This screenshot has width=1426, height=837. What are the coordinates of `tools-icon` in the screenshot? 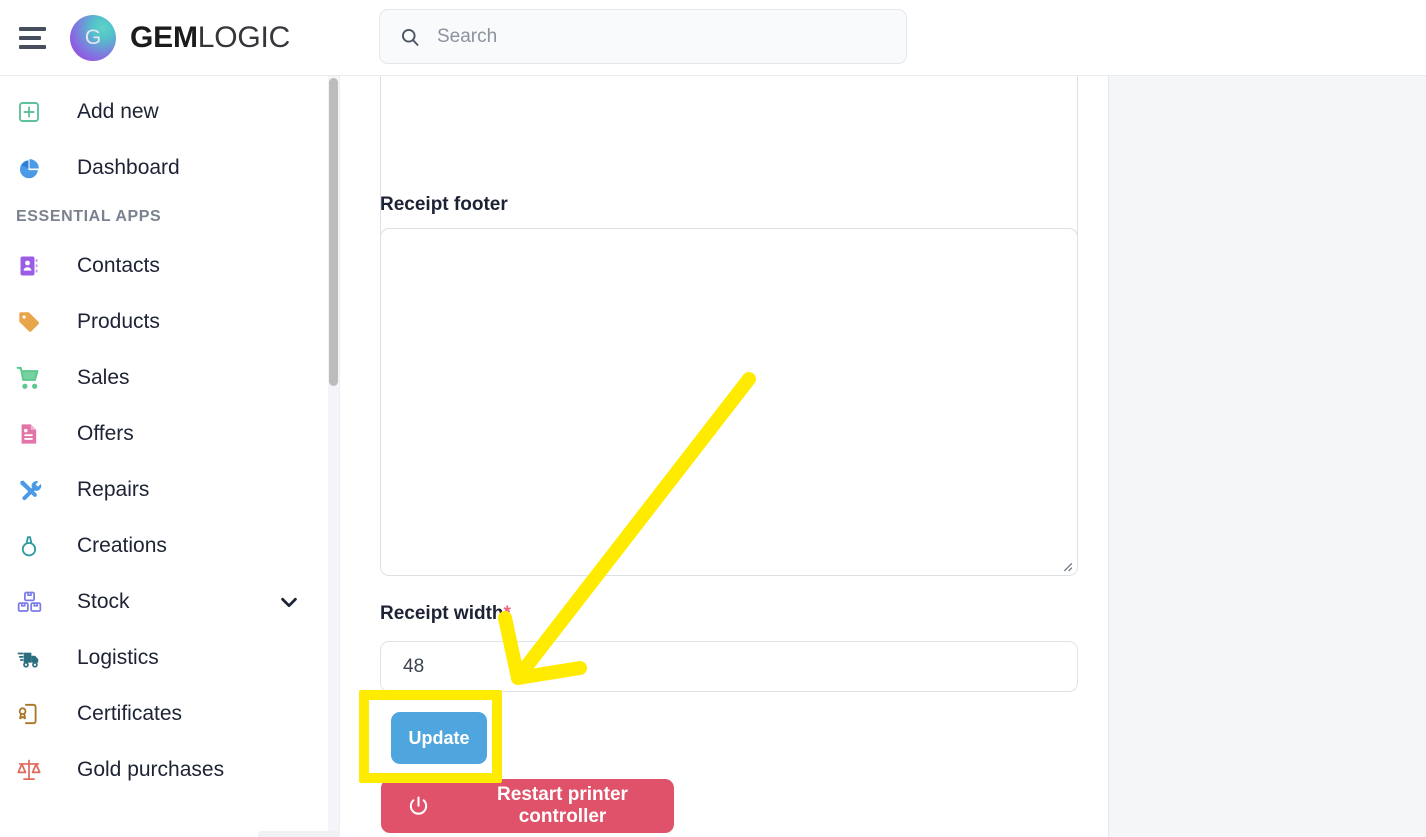 It's located at (29, 490).